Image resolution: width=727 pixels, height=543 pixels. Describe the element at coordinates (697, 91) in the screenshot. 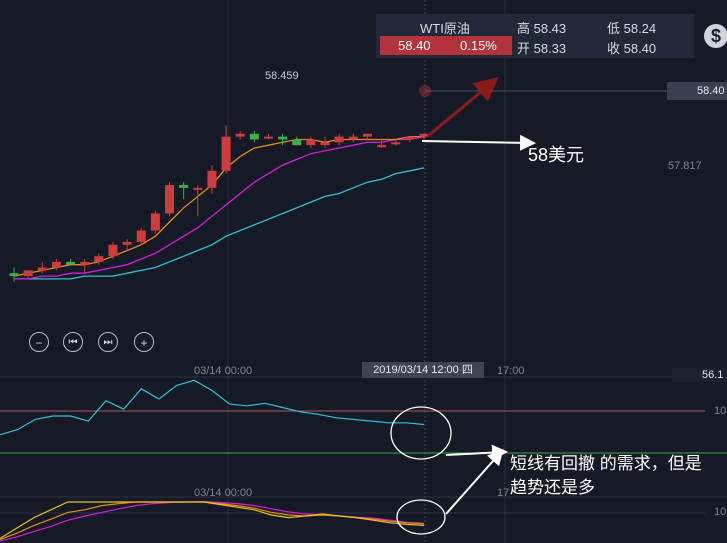

I see `current-price-tag: 58.40` at that location.